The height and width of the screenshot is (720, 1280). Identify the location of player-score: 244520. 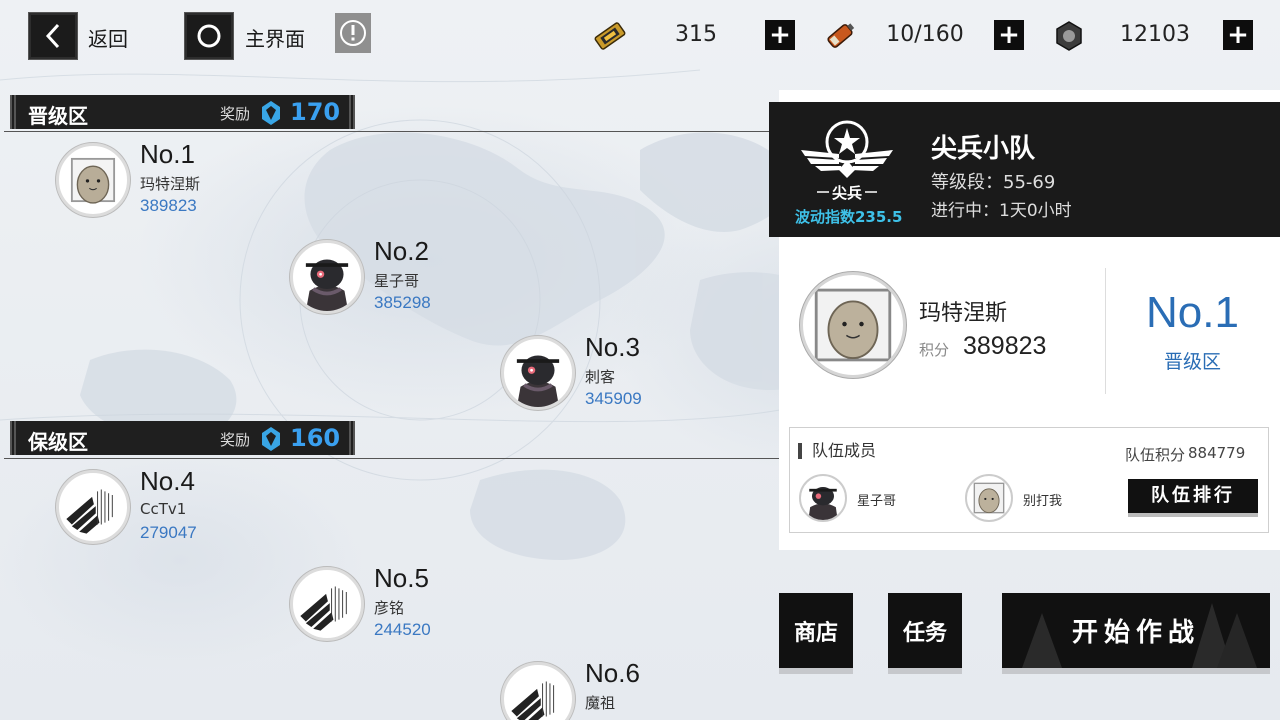
(402, 629).